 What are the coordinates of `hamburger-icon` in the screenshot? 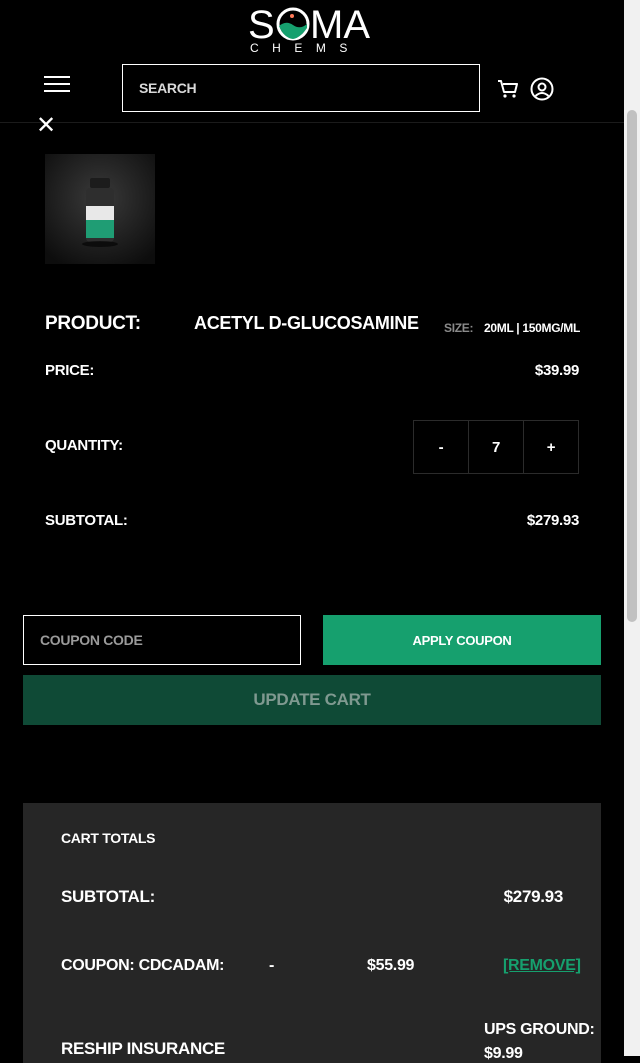 It's located at (57, 86).